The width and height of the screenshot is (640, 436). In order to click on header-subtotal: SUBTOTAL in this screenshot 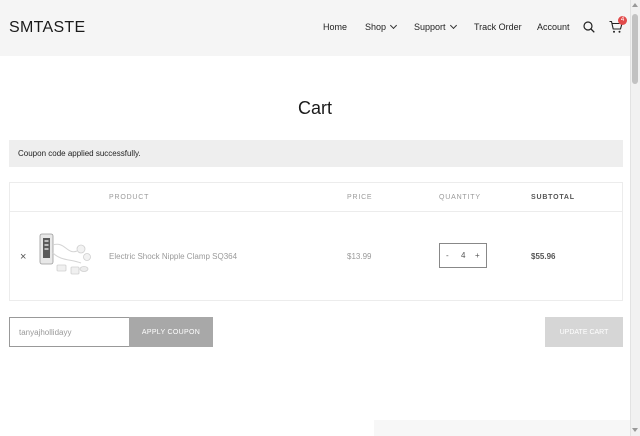, I will do `click(553, 197)`.